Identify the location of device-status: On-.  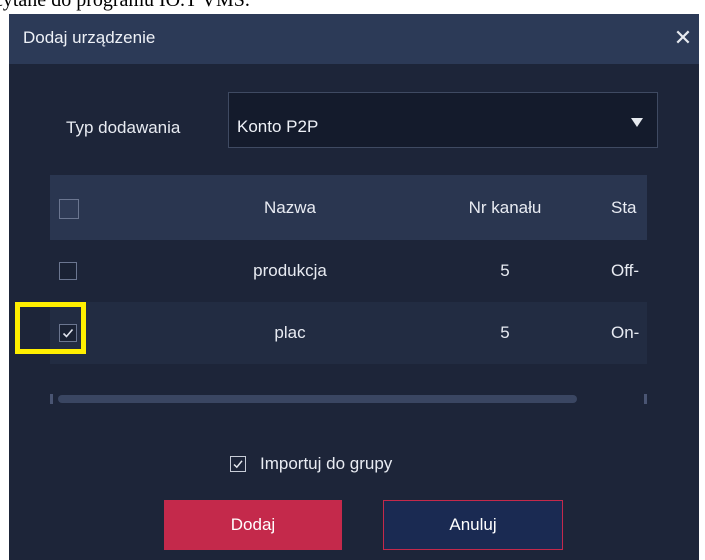
(625, 332).